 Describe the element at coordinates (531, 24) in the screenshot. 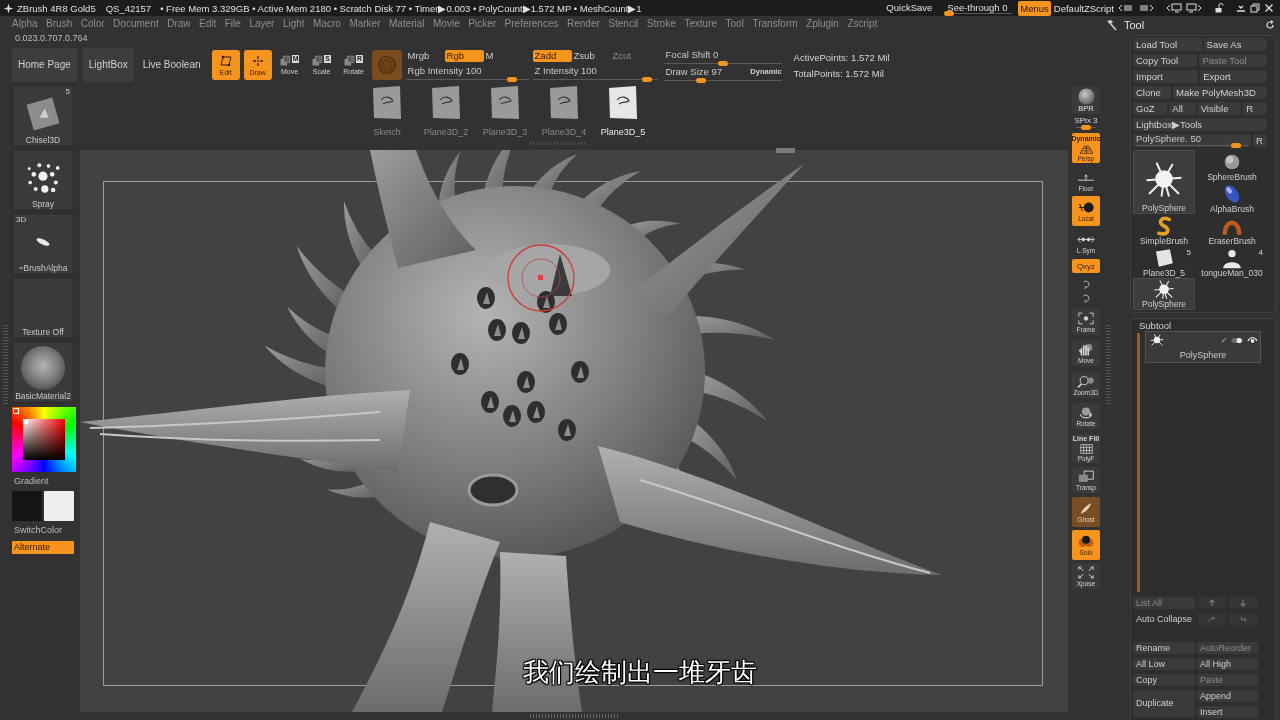

I see `menu-item: Preferences` at that location.